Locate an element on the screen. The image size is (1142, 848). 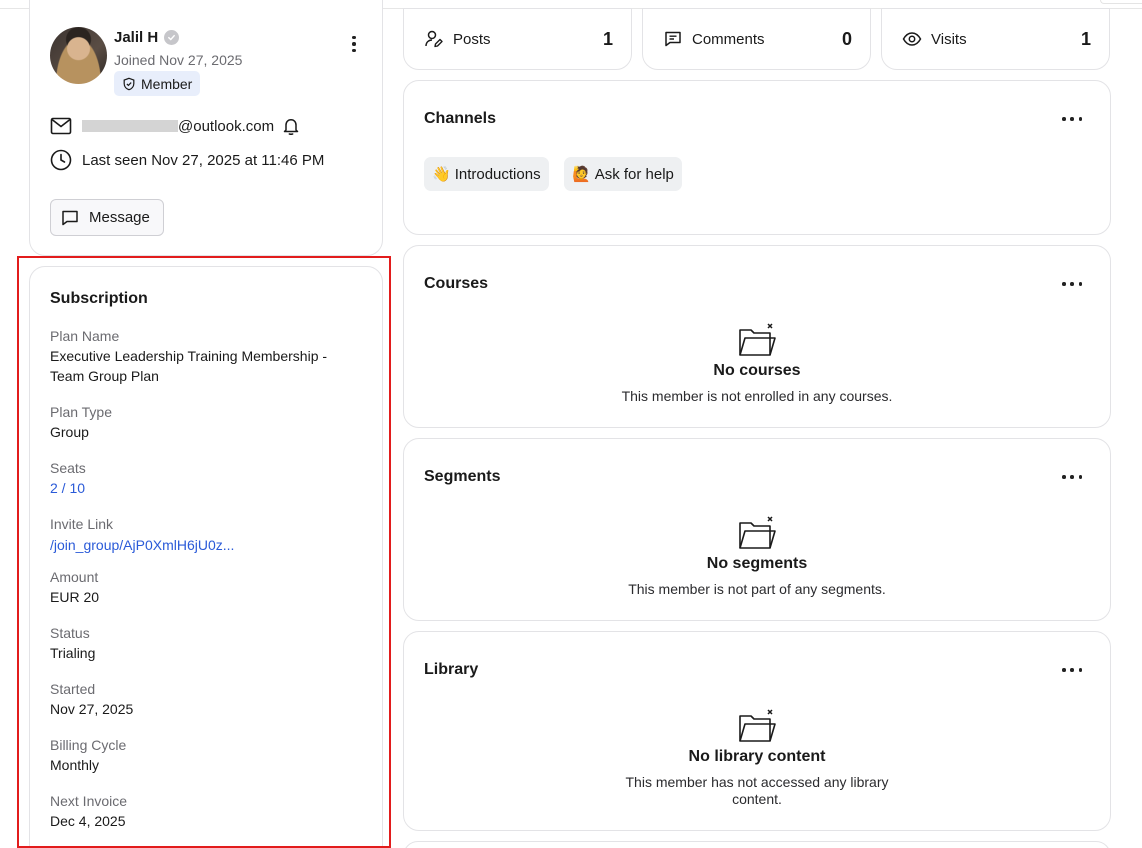
bell-icon is located at coordinates (291, 126).